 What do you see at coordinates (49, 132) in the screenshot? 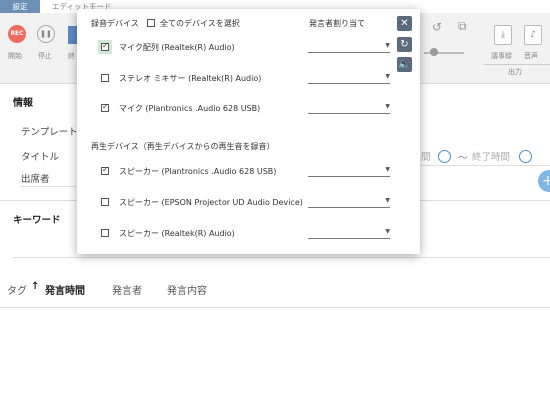
I see `template-label: テンプレート` at bounding box center [49, 132].